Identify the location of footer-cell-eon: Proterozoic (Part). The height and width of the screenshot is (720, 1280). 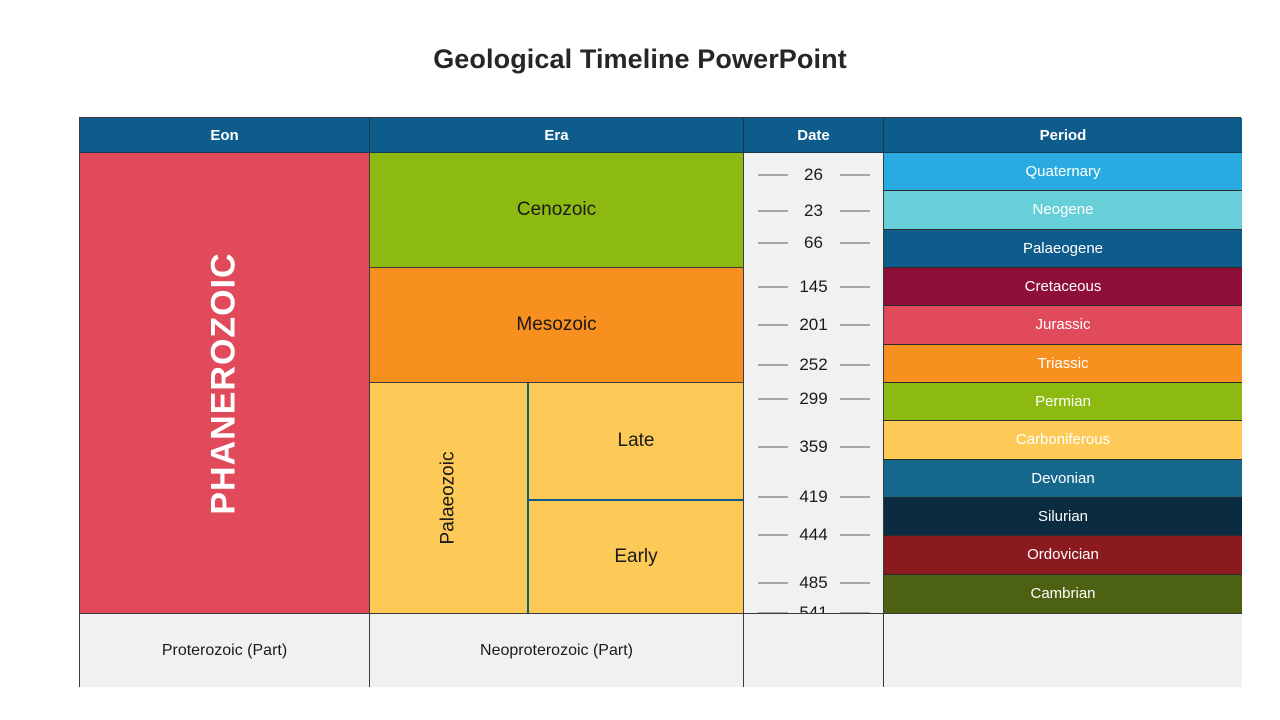
(225, 650).